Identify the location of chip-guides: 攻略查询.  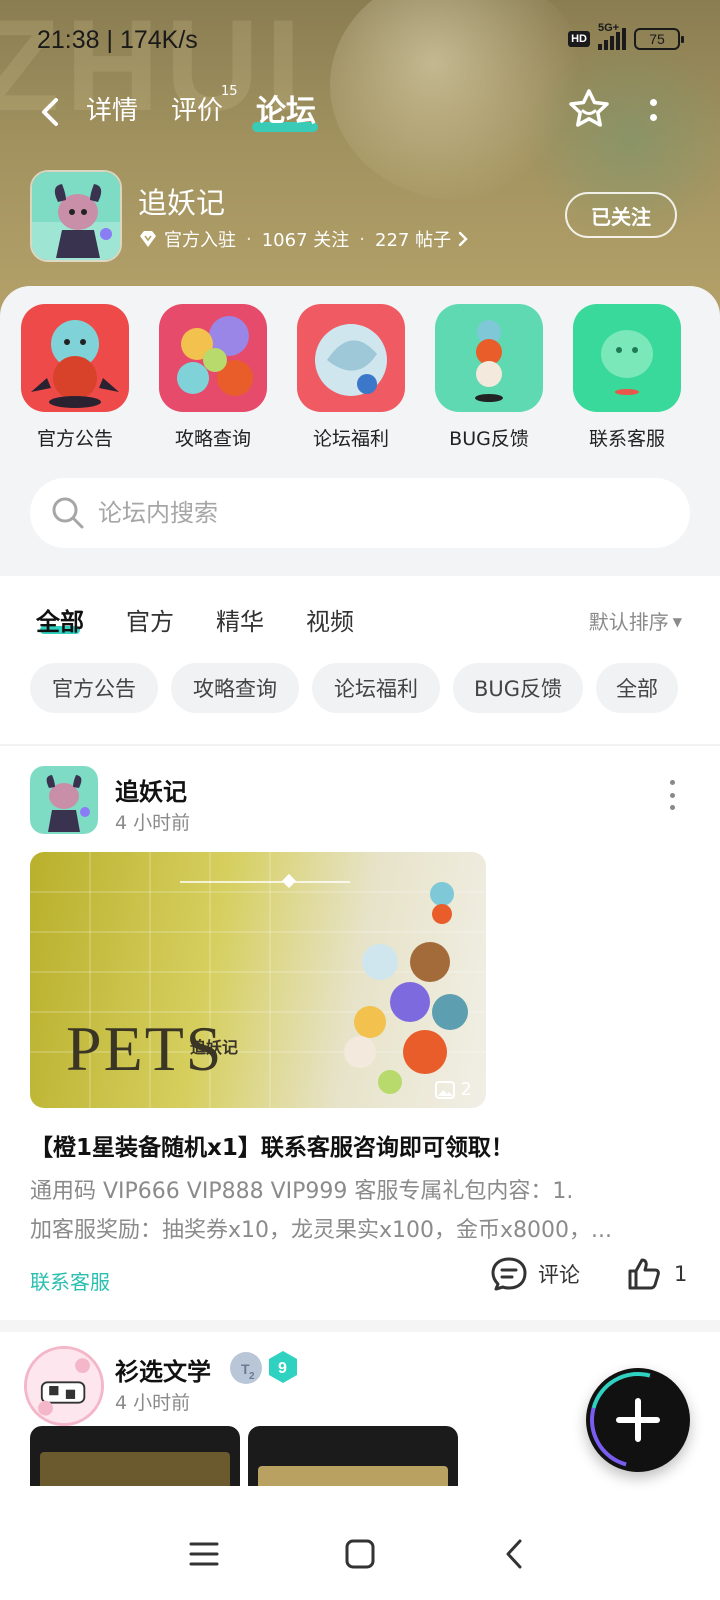
(235, 688).